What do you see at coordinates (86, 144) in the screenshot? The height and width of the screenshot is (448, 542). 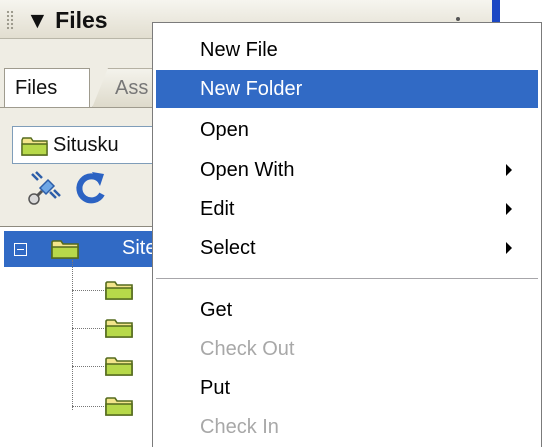 I see `site-dropdown-value: Situsku` at bounding box center [86, 144].